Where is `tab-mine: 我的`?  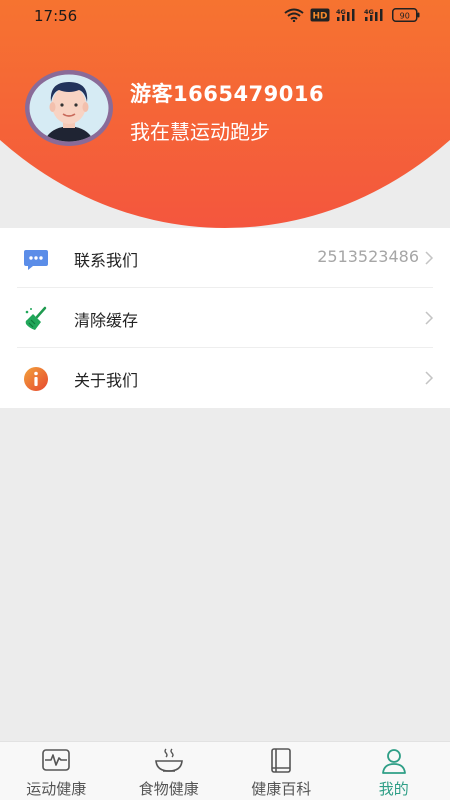
tab-mine: 我的 is located at coordinates (394, 771).